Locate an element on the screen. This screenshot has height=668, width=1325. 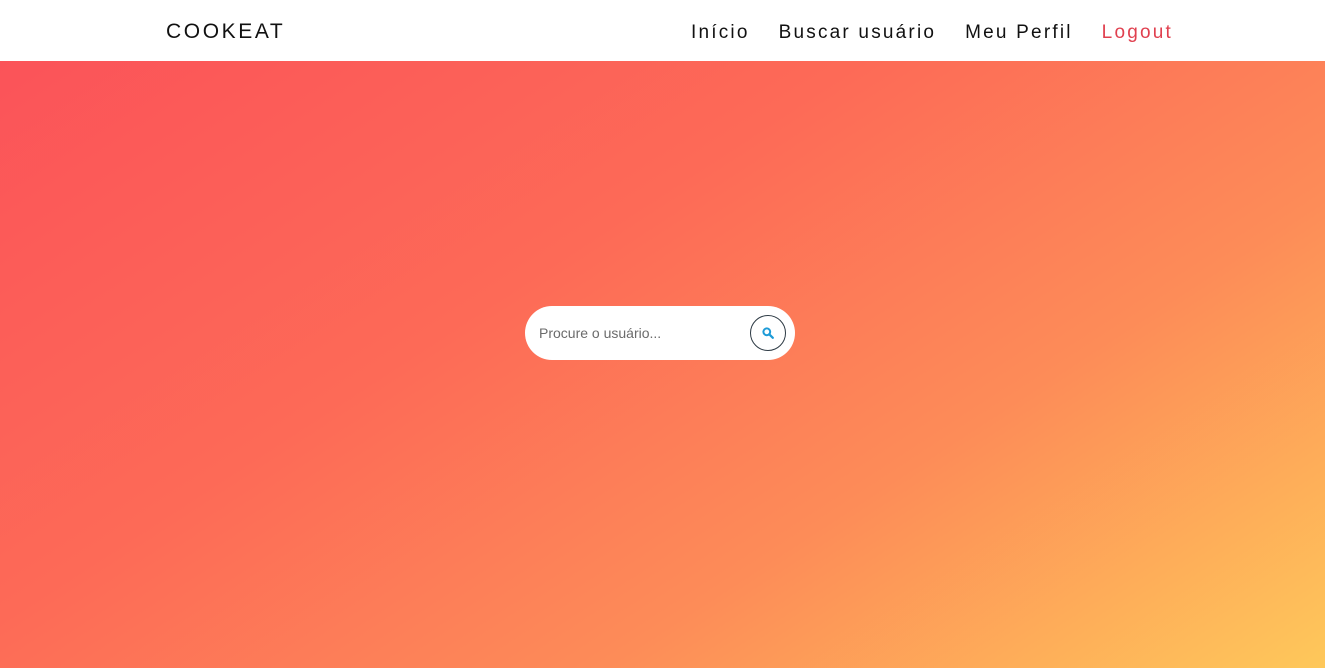
nav-buscar-usuario: Buscar usuário is located at coordinates (858, 33).